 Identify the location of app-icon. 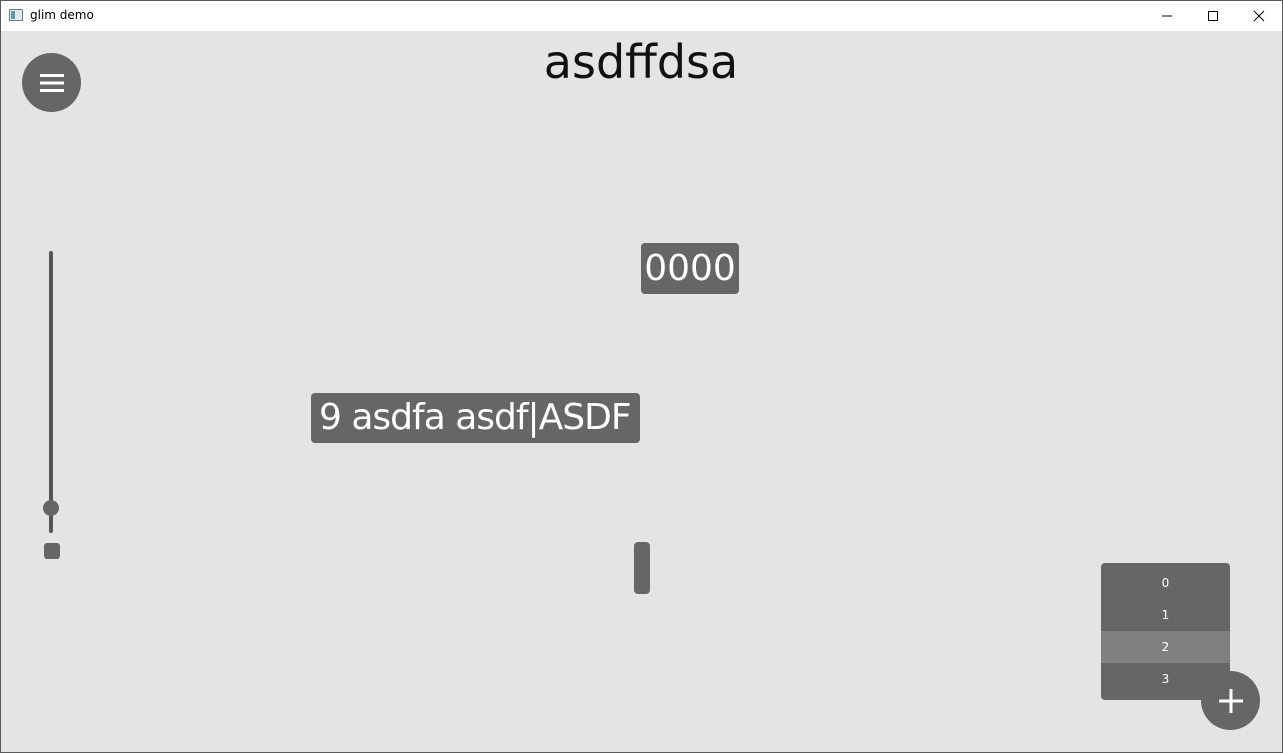
(16, 15).